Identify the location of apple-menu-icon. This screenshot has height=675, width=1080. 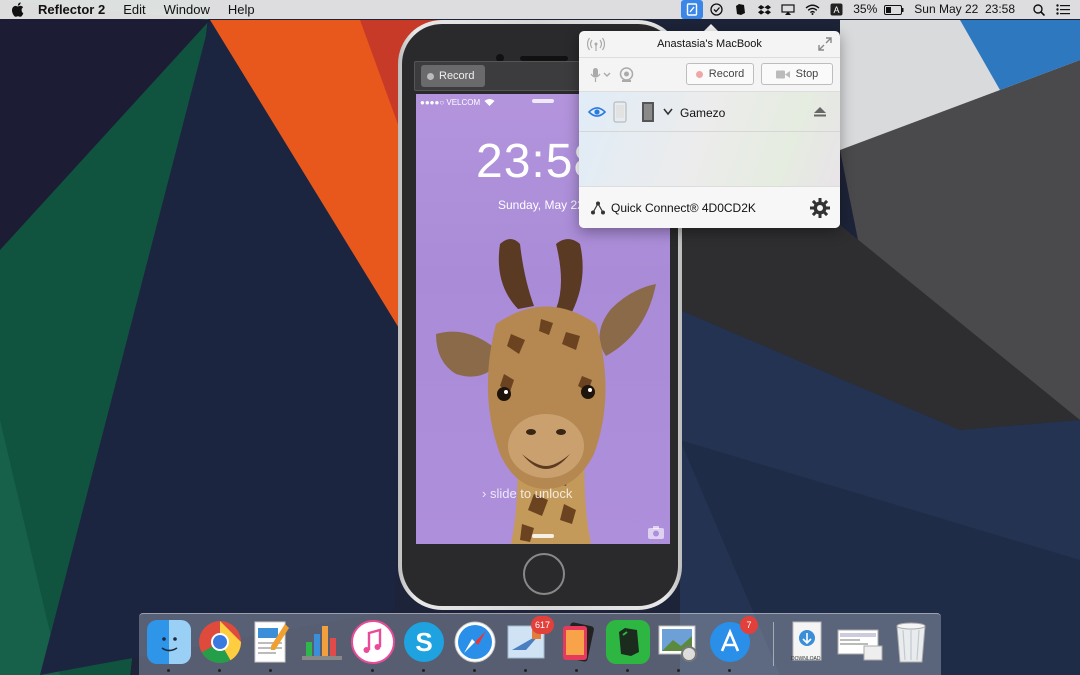
(15, 9).